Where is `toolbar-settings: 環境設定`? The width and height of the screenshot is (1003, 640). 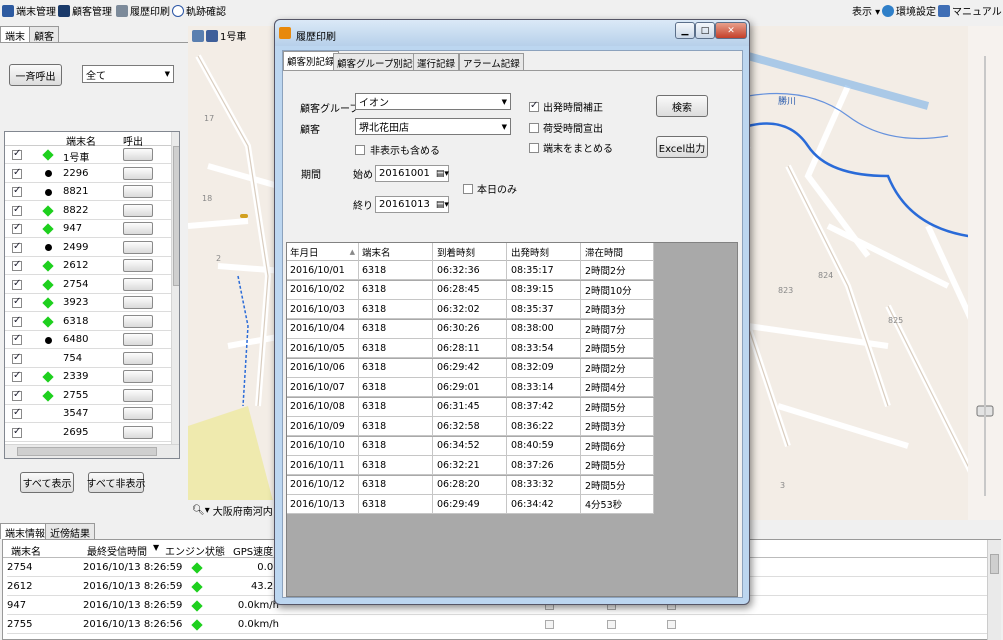 toolbar-settings: 環境設定 is located at coordinates (909, 10).